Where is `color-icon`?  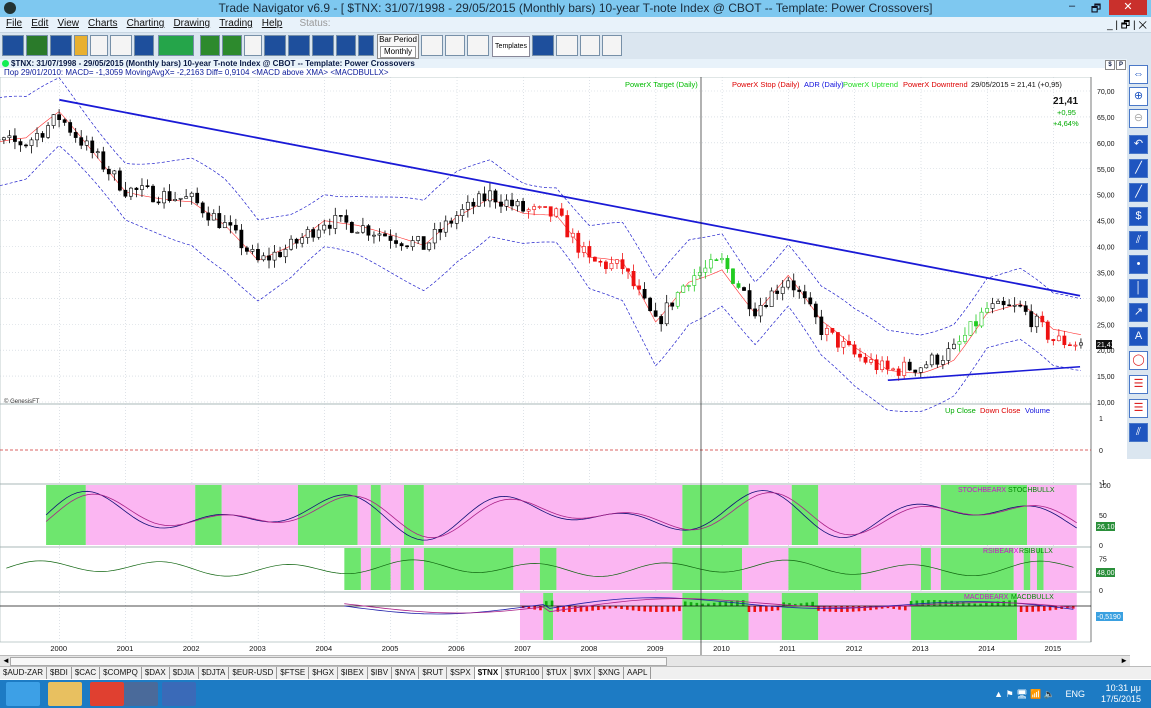 color-icon is located at coordinates (81, 45).